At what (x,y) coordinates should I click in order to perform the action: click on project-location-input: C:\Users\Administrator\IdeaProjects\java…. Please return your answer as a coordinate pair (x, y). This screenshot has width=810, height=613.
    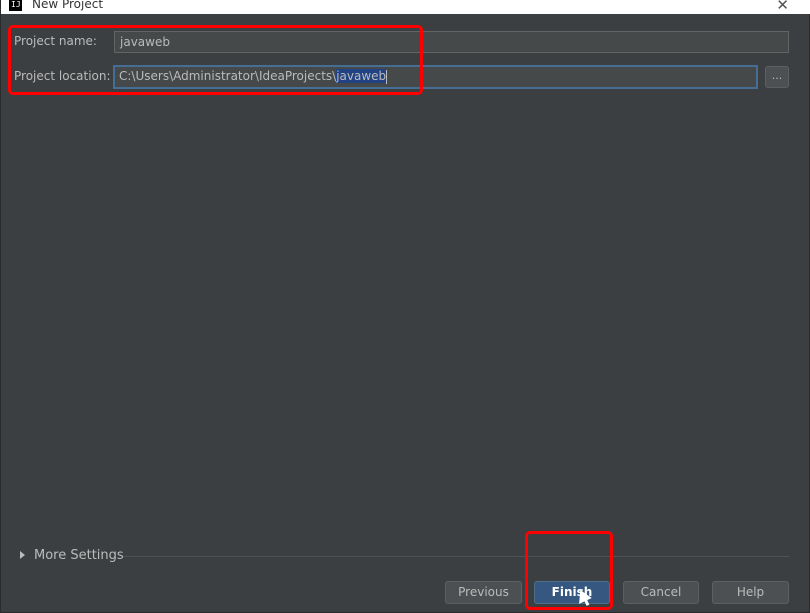
    Looking at the image, I should click on (435, 77).